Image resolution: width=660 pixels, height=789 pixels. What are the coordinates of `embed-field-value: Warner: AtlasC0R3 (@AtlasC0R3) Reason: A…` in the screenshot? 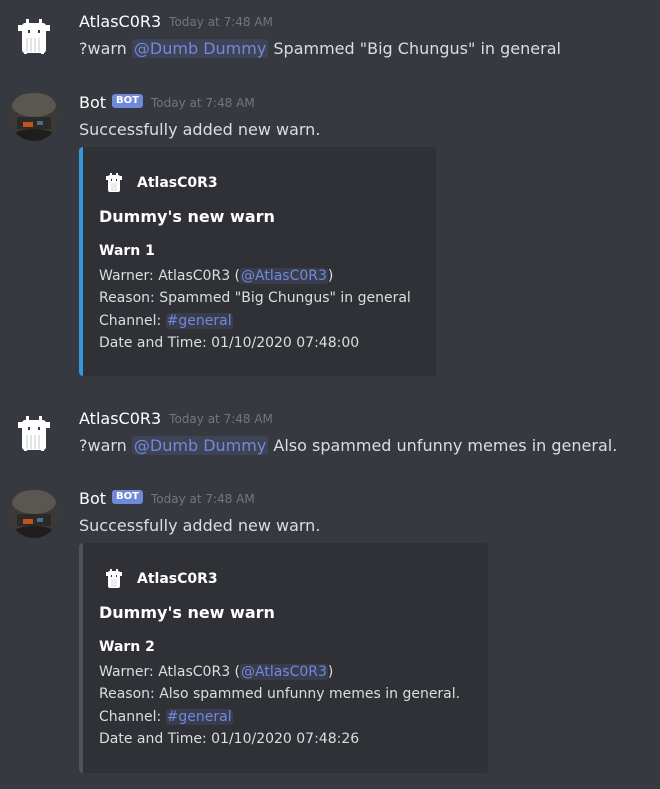 It's located at (279, 706).